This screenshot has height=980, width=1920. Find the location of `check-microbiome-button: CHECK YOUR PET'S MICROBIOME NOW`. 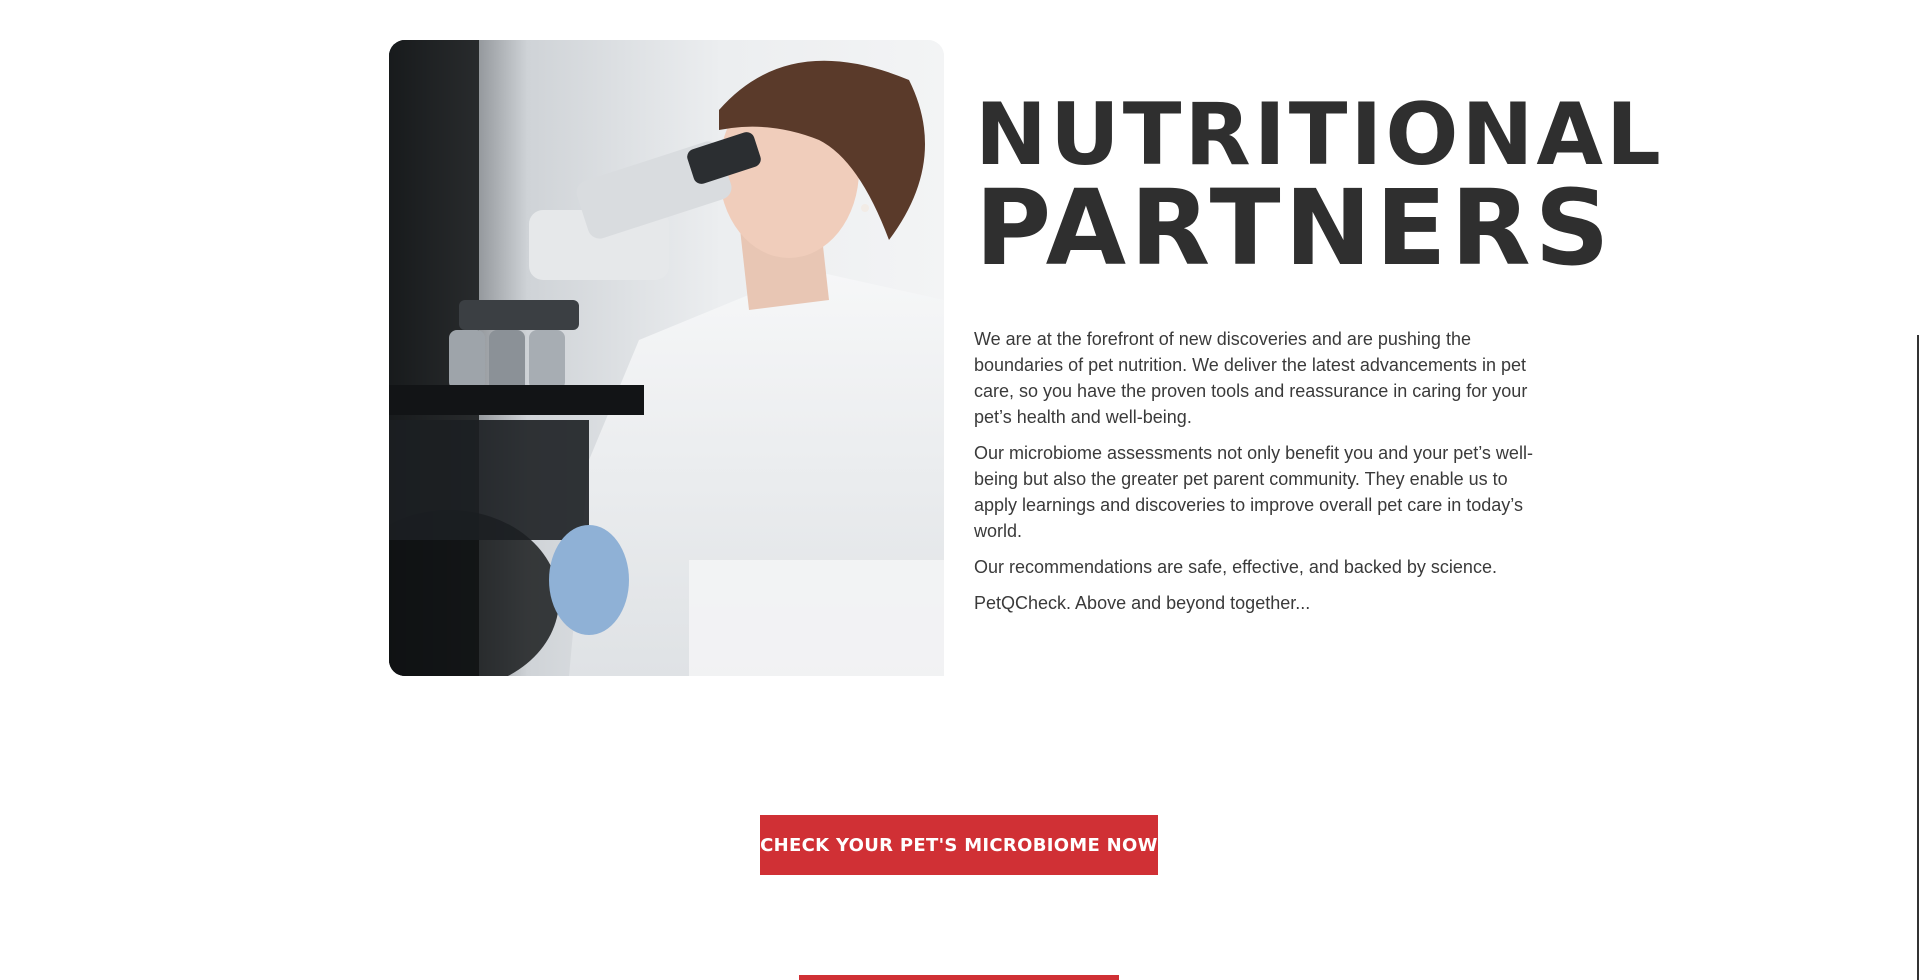

check-microbiome-button: CHECK YOUR PET'S MICROBIOME NOW is located at coordinates (959, 845).